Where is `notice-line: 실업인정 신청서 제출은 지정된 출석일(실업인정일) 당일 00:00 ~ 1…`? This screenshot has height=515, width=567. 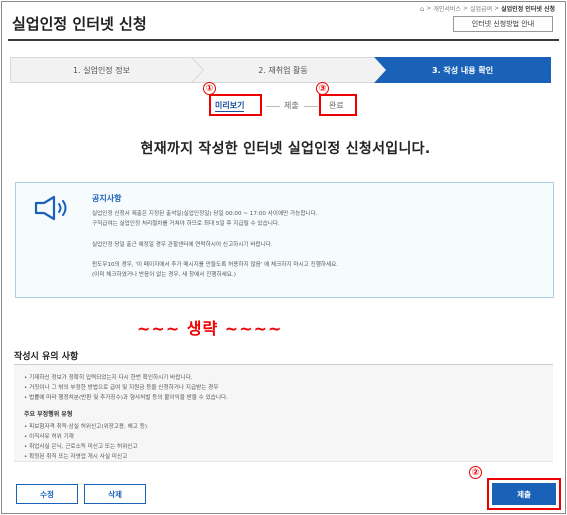 notice-line: 실업인정 신청서 제출은 지정된 출석일(실업인정일) 당일 00:00 ~ 1… is located at coordinates (205, 214).